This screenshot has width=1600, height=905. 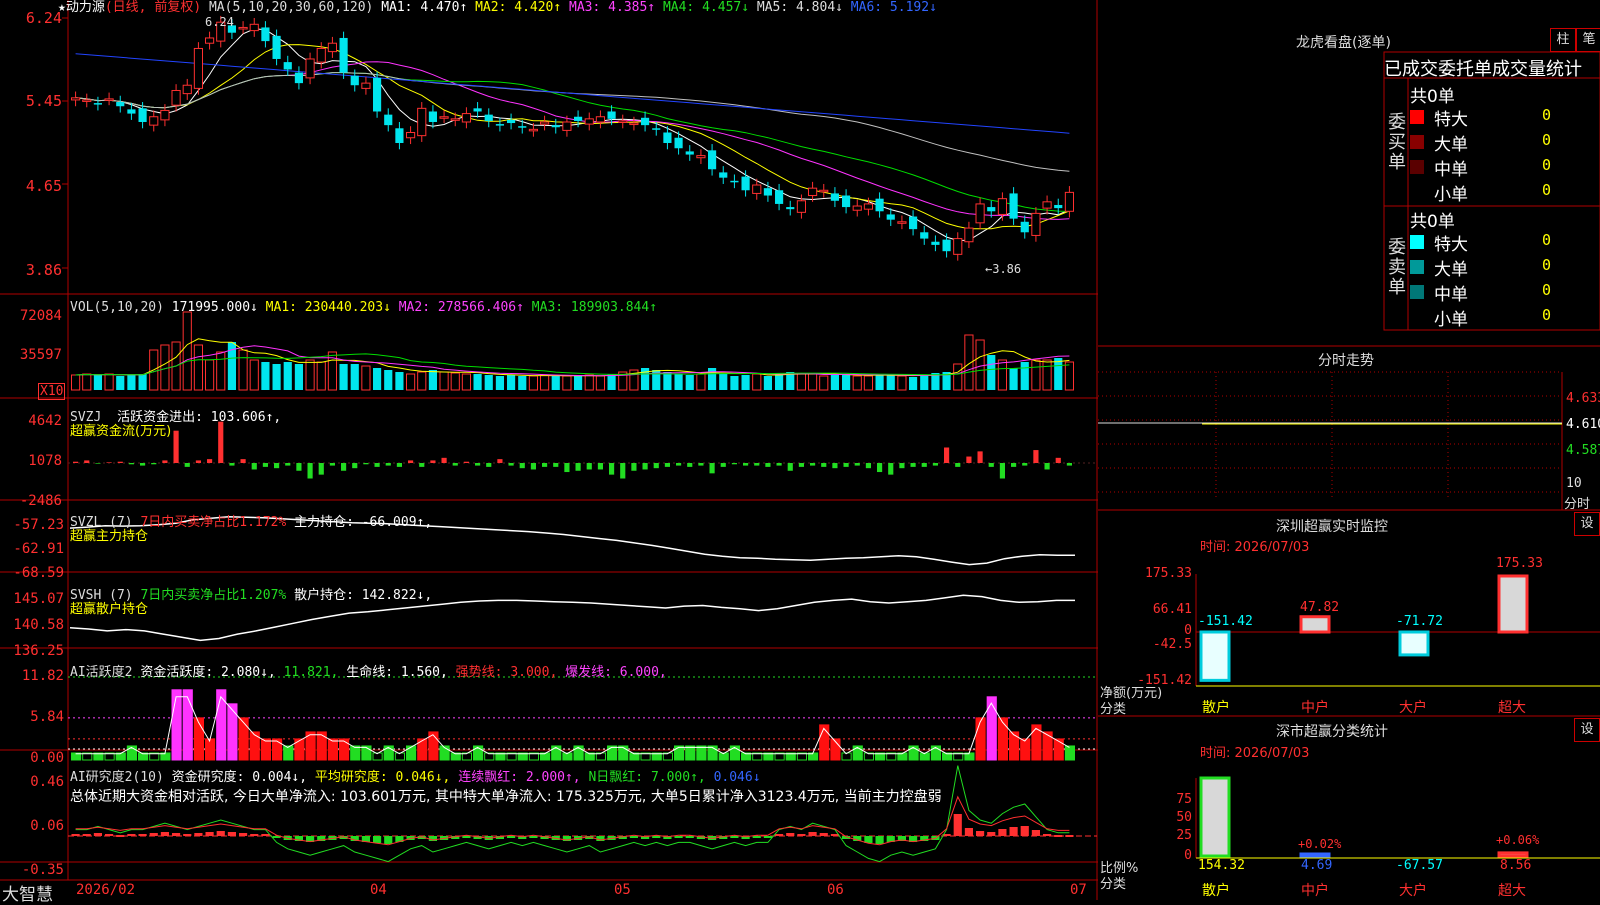 What do you see at coordinates (1588, 40) in the screenshot?
I see `tab-trade-view: 笔` at bounding box center [1588, 40].